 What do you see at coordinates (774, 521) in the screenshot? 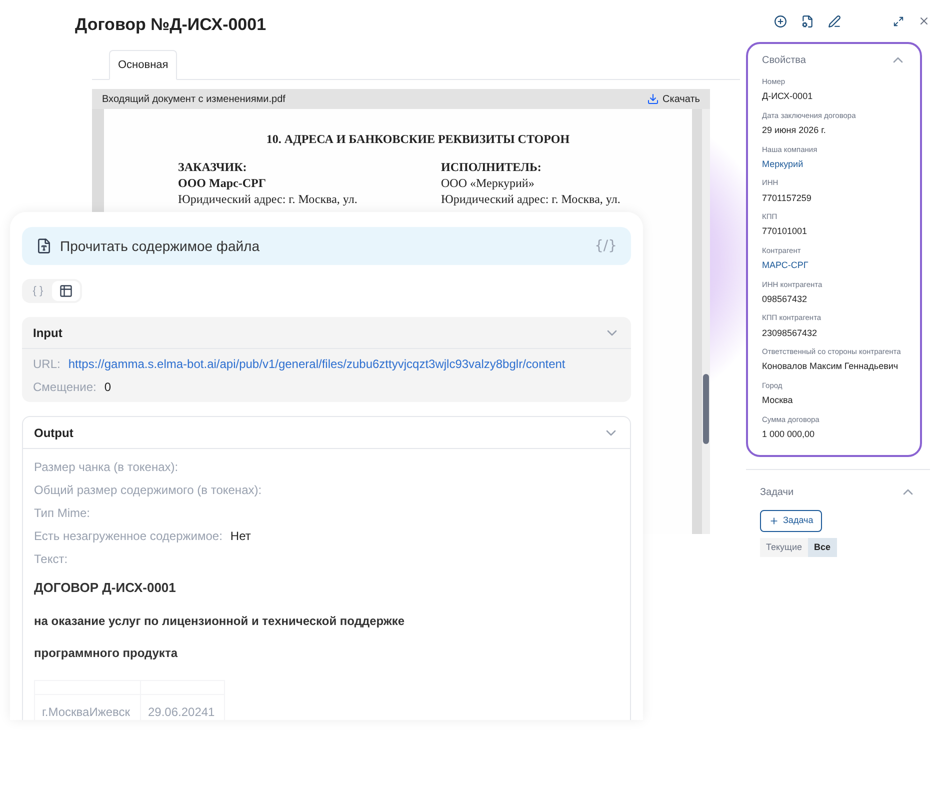
I see `plus-icon` at bounding box center [774, 521].